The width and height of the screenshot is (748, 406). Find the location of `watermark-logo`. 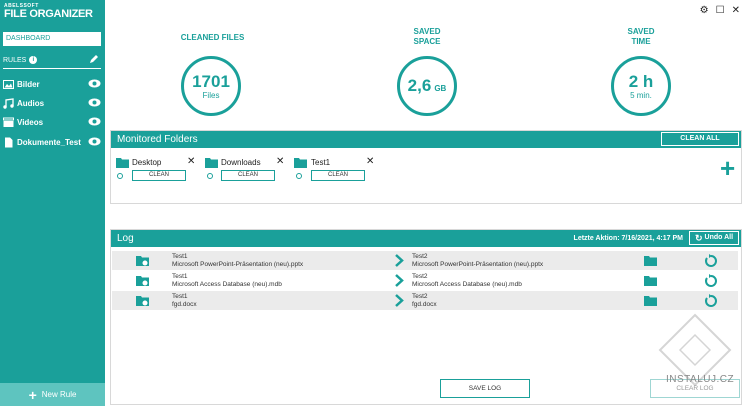

watermark-logo is located at coordinates (695, 350).